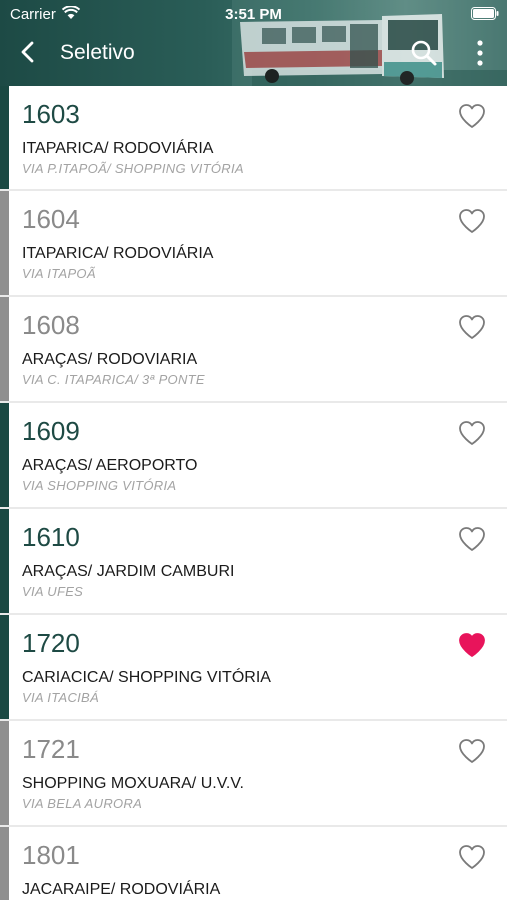 The width and height of the screenshot is (507, 900). I want to click on route-via: VIA ITAPOÃ, so click(59, 273).